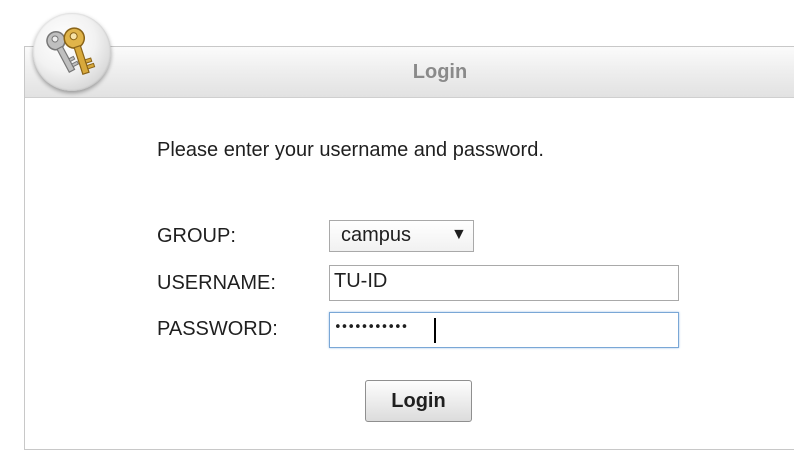 This screenshot has height=452, width=794. I want to click on group-select: campus ▼, so click(401, 236).